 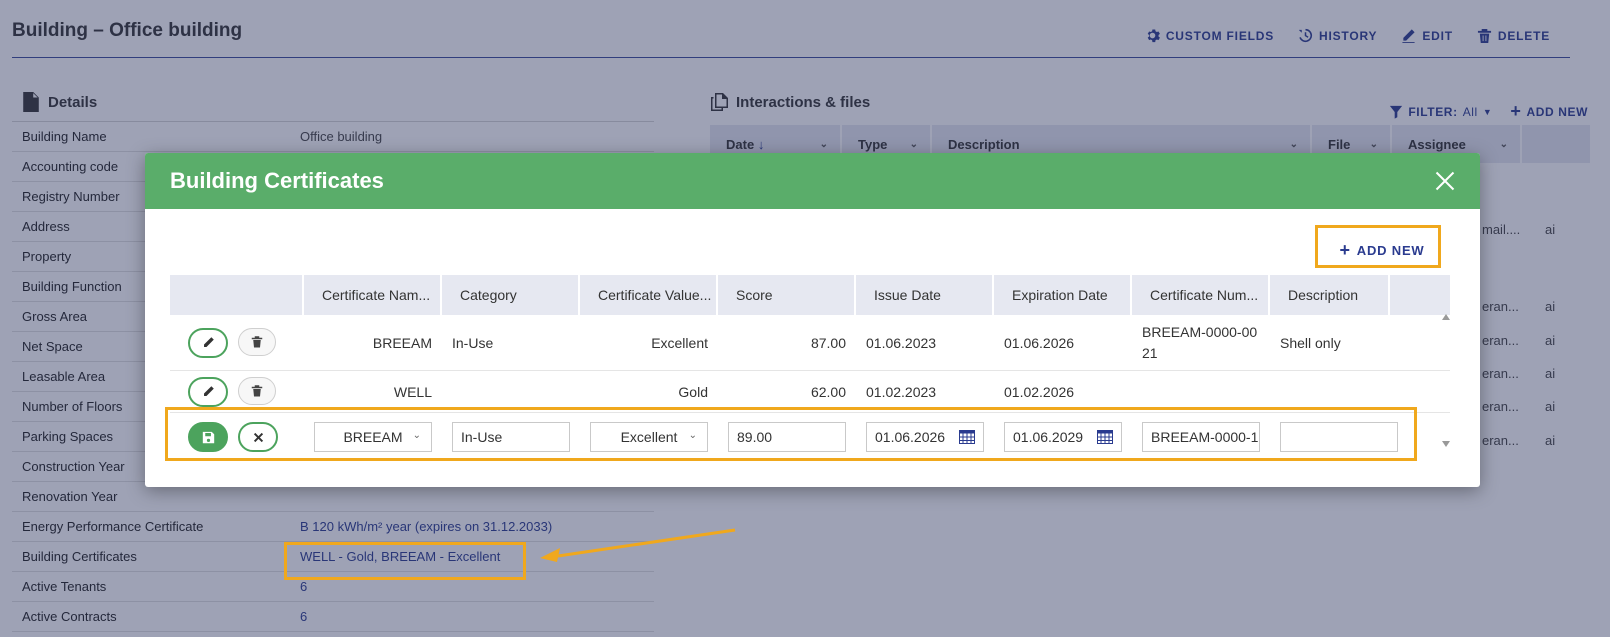 I want to click on name-cell: BREEAM ⌄, so click(x=373, y=437).